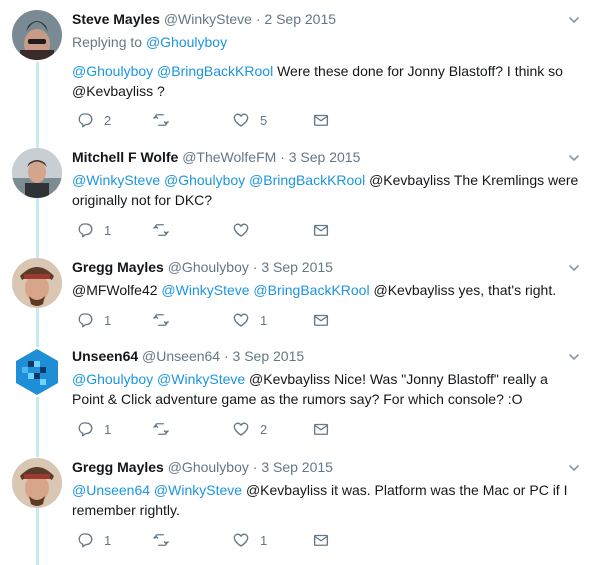 The height and width of the screenshot is (565, 594). What do you see at coordinates (300, 19) in the screenshot?
I see `tweet-date: 2 Sep 2015` at bounding box center [300, 19].